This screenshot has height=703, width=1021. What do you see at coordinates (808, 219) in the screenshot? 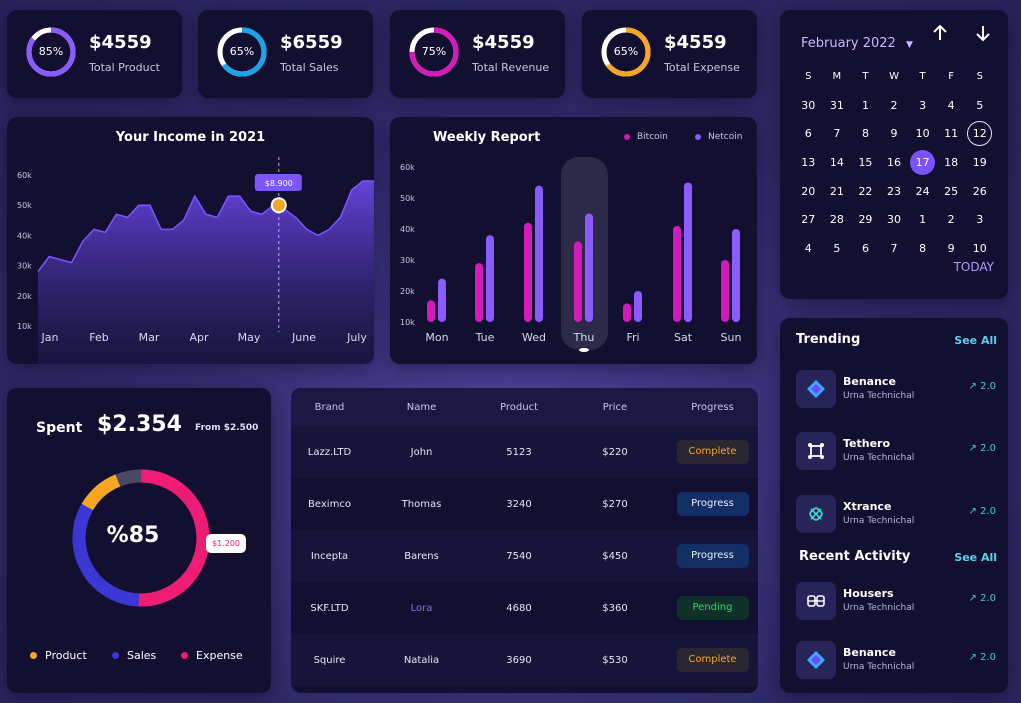
I see `calendar-day: 27` at bounding box center [808, 219].